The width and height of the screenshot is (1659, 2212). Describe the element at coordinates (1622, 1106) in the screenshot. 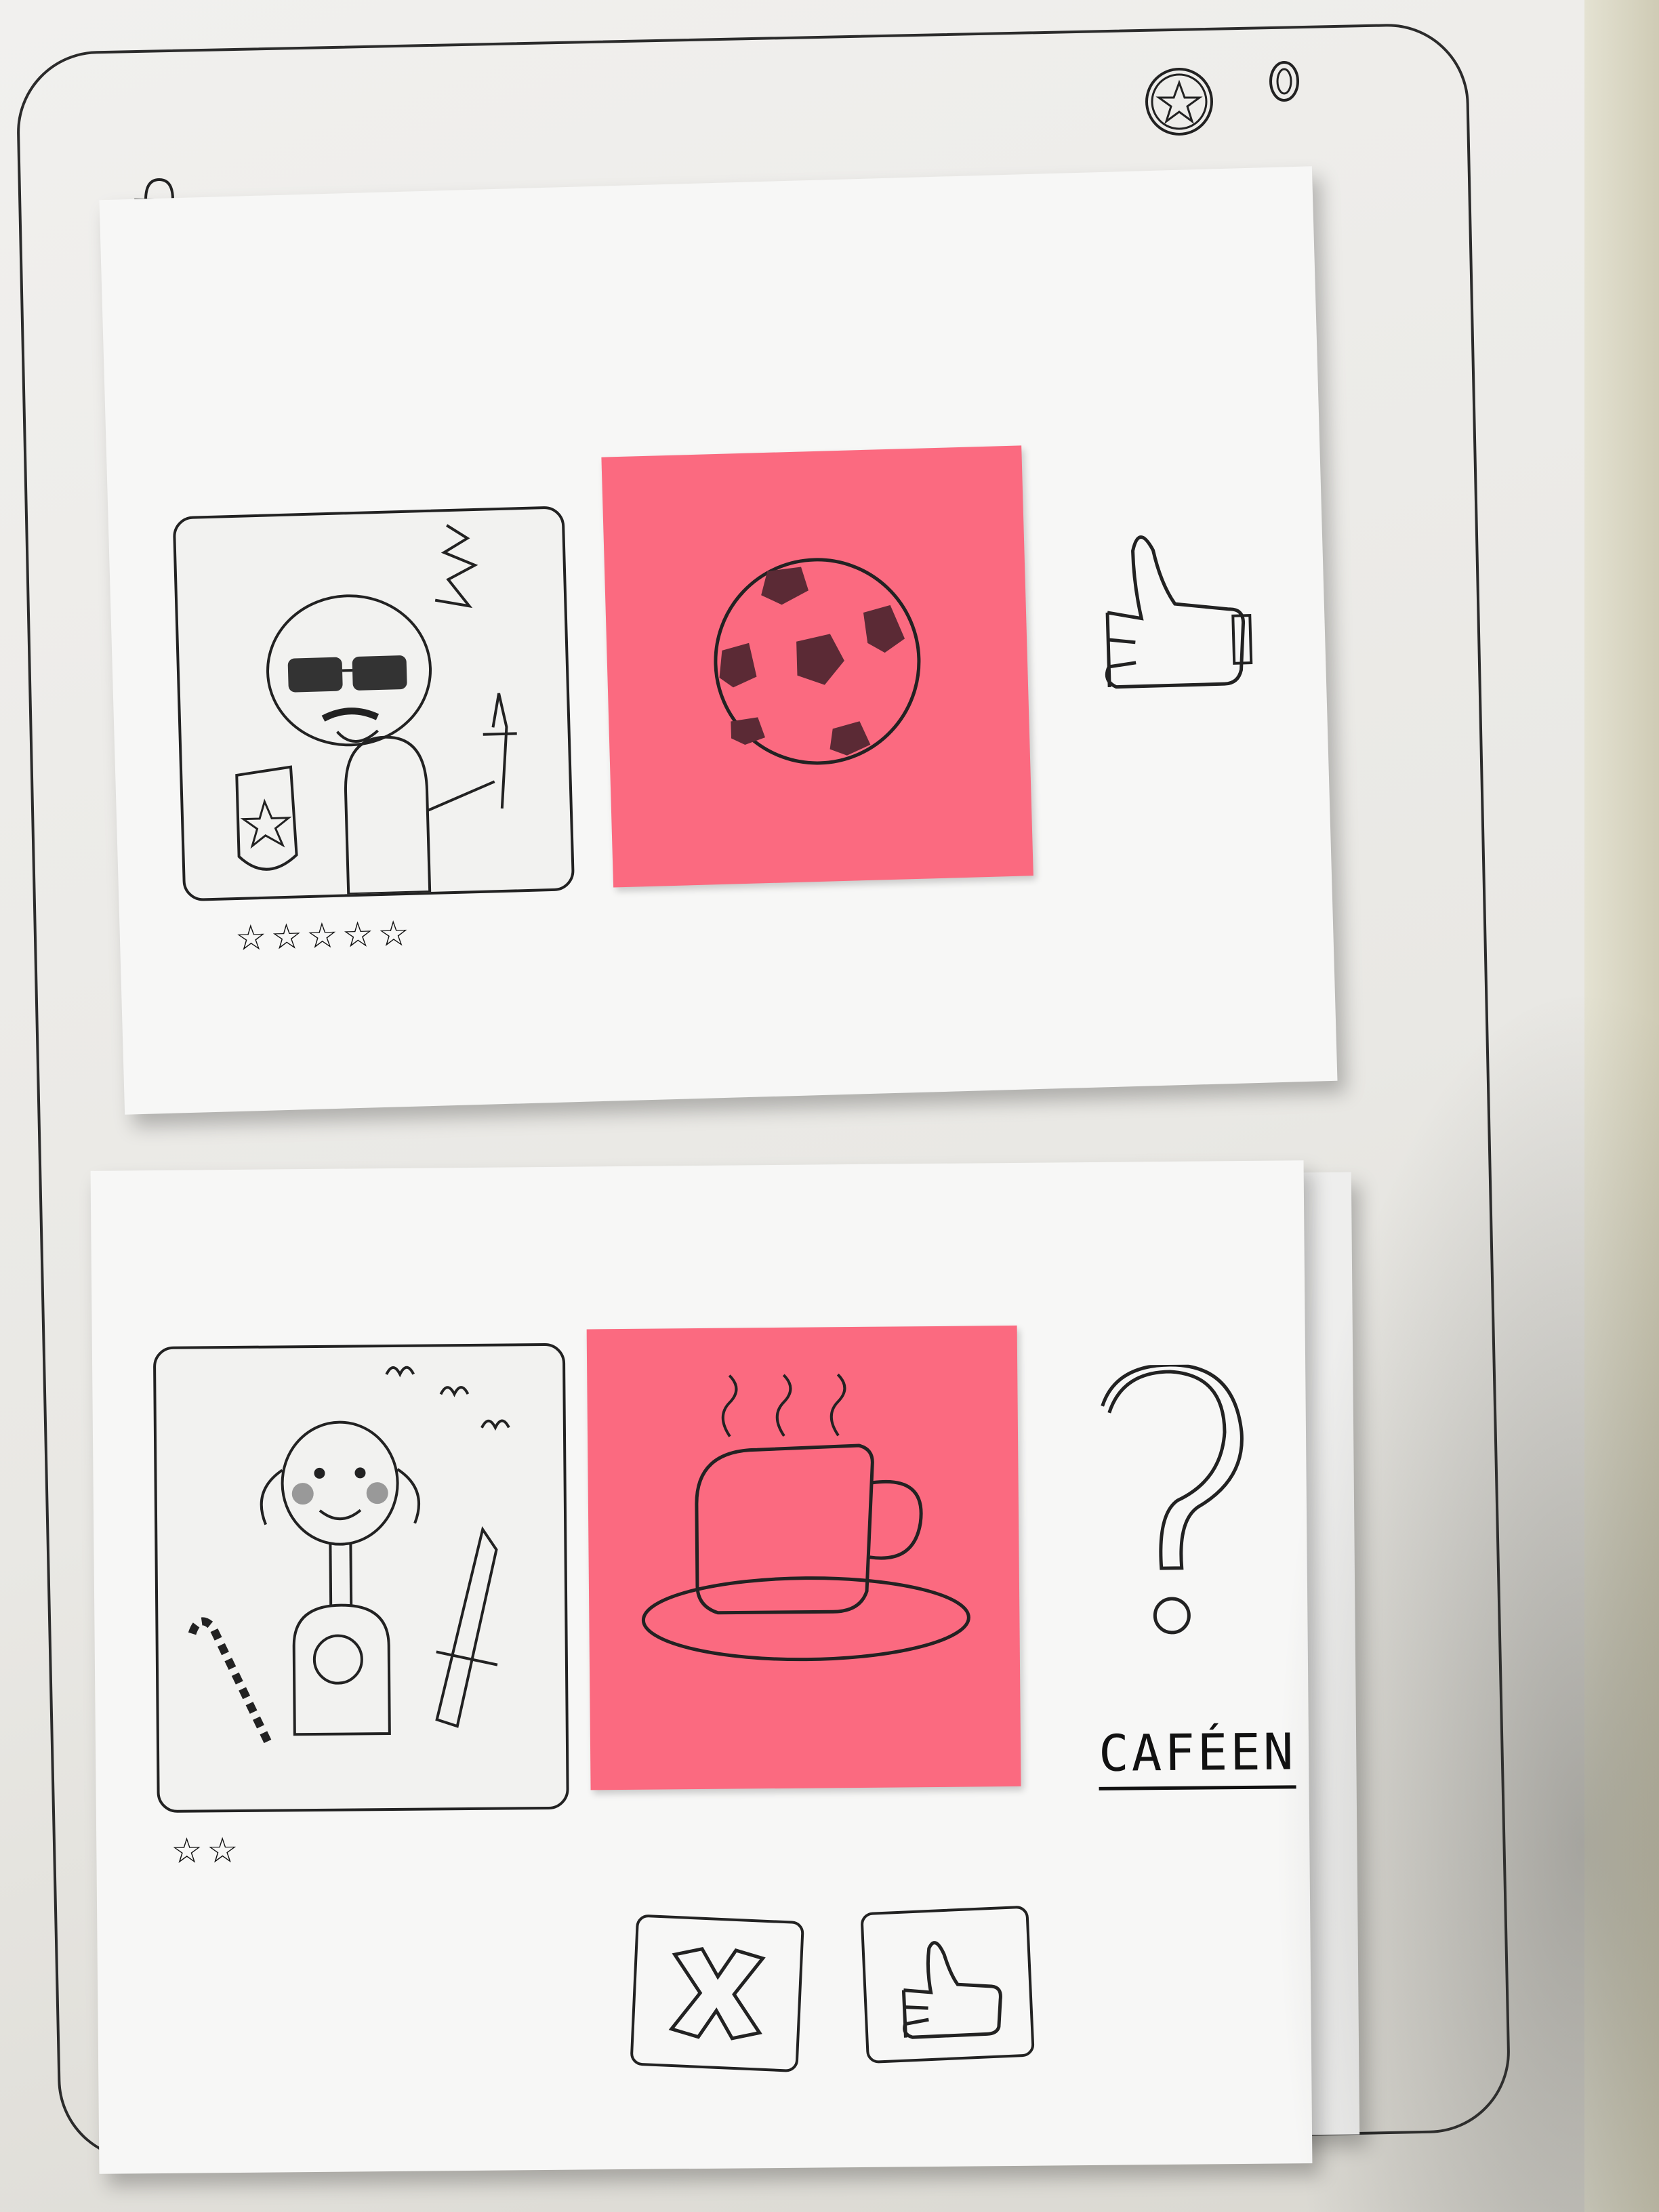

I see `wall-edge` at that location.